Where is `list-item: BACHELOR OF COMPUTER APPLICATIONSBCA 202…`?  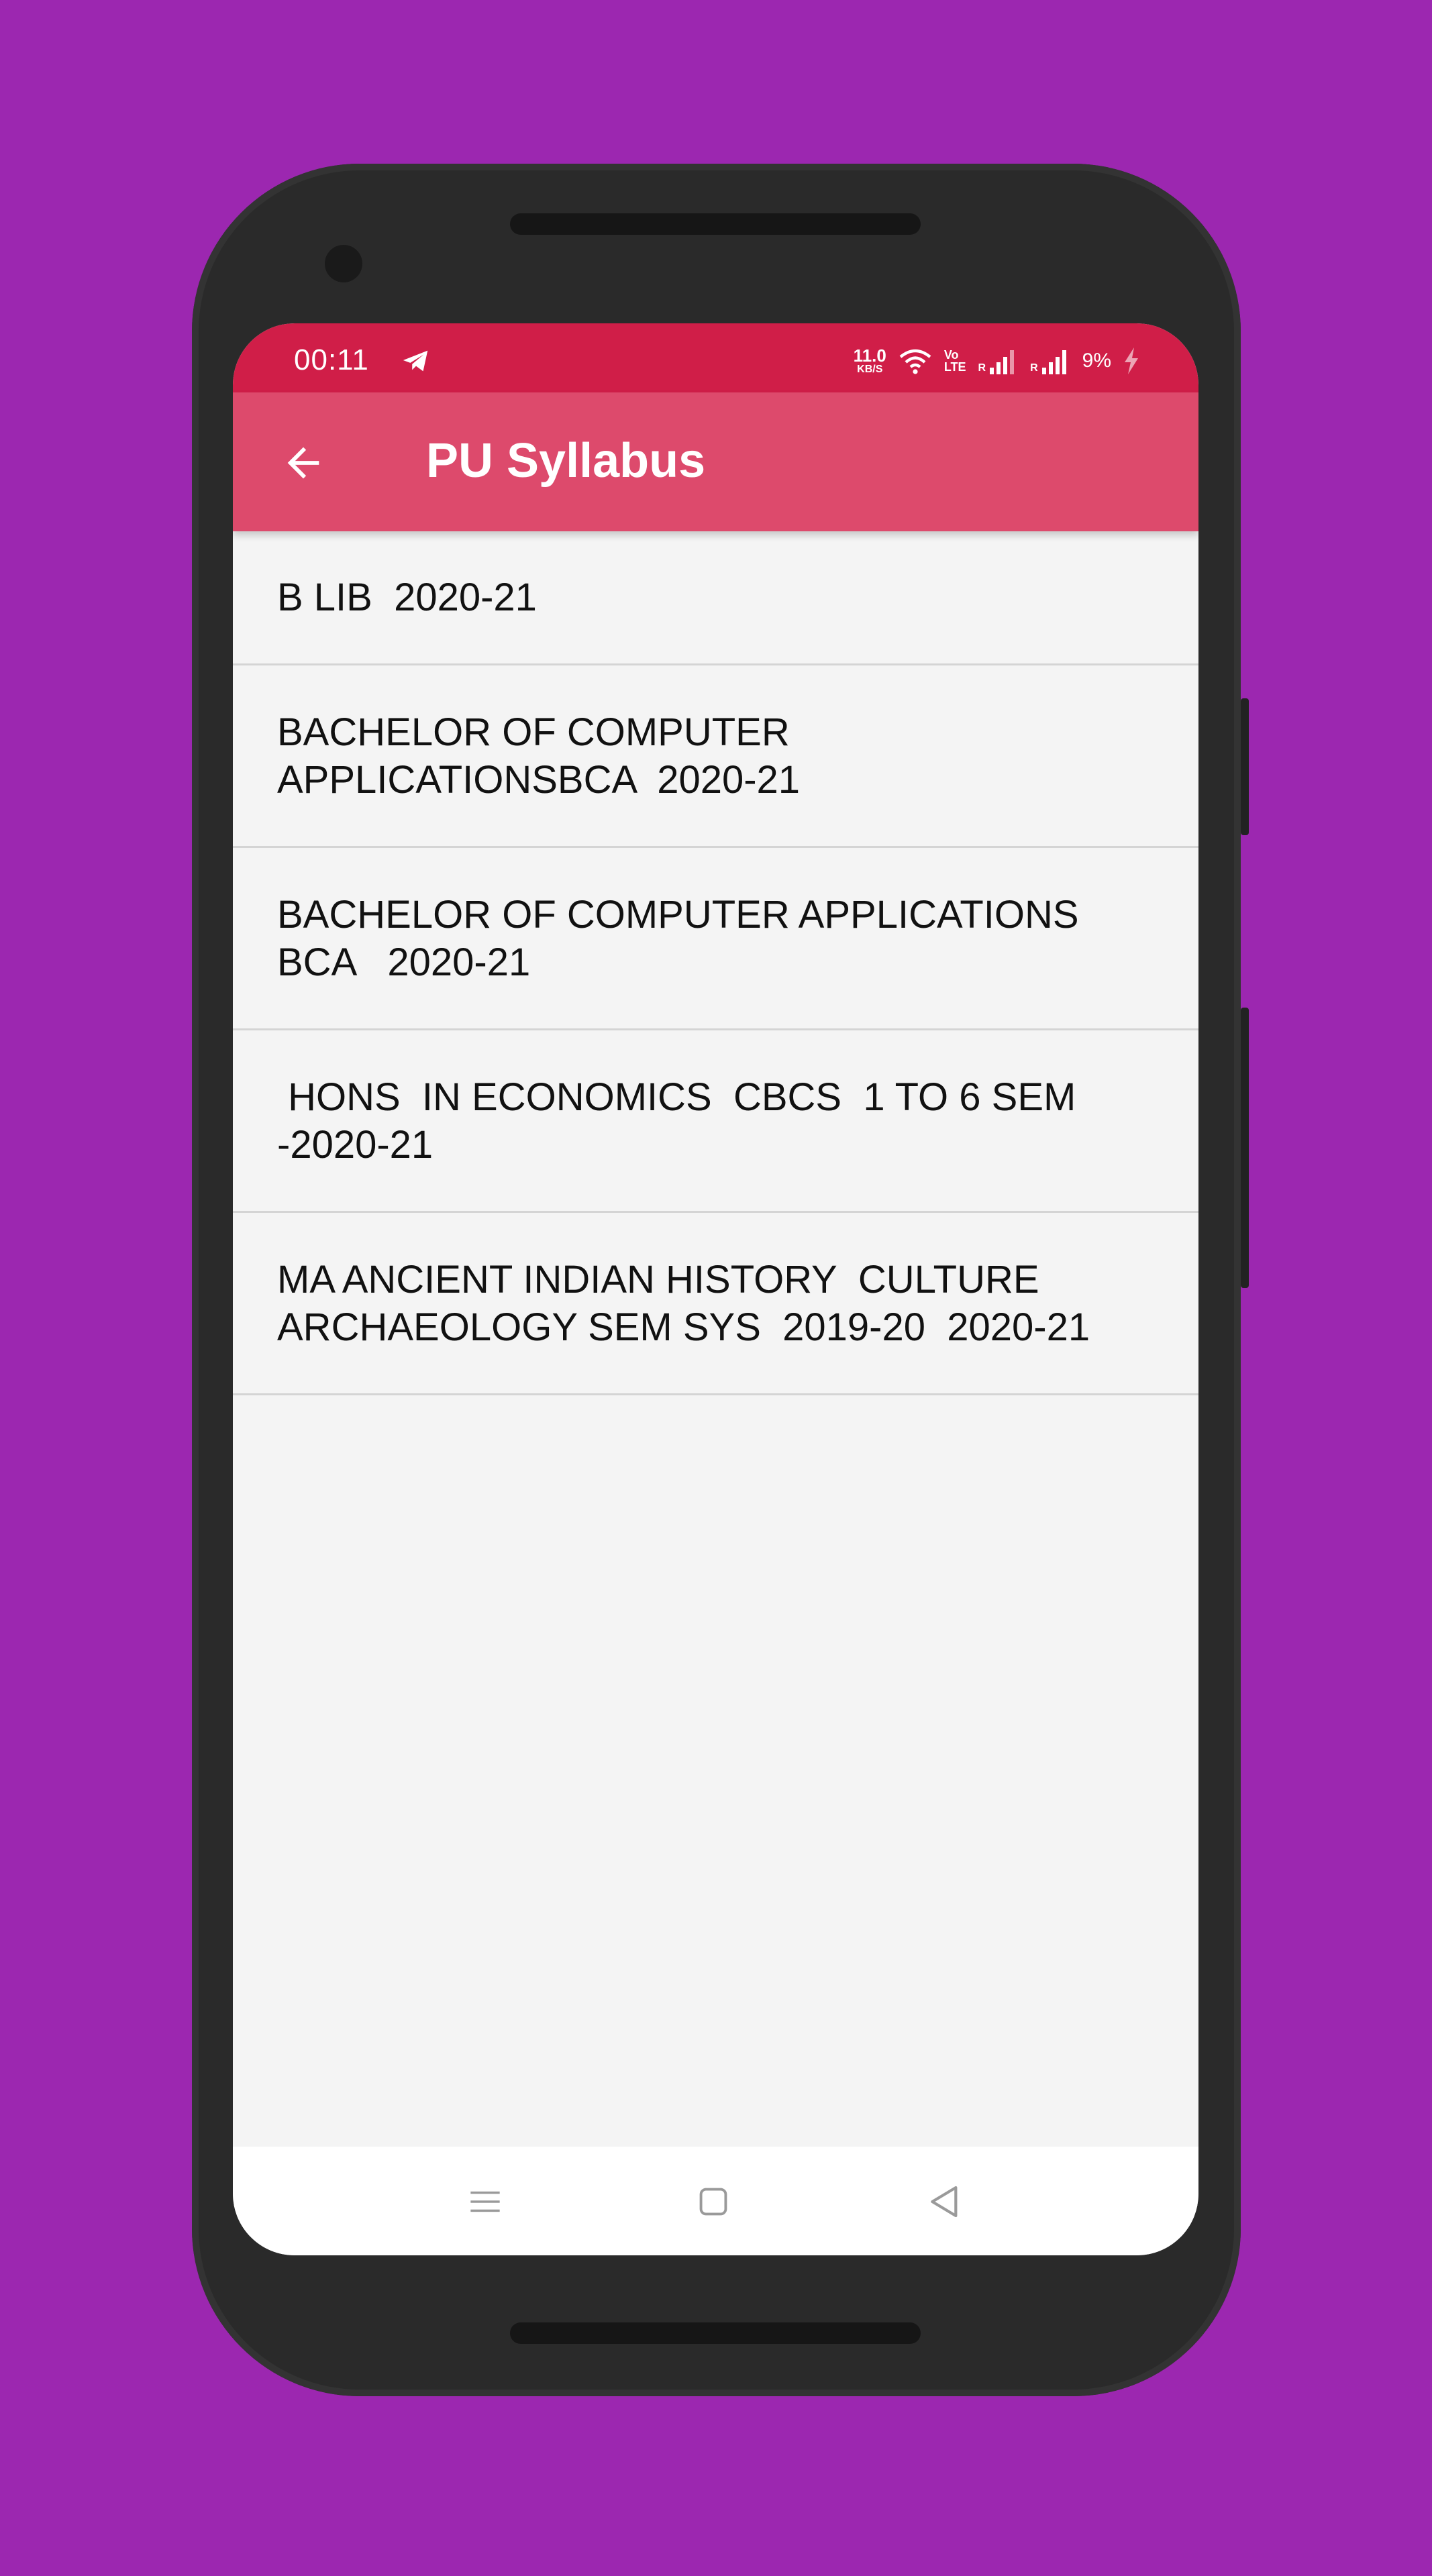 list-item: BACHELOR OF COMPUTER APPLICATIONSBCA 202… is located at coordinates (715, 756).